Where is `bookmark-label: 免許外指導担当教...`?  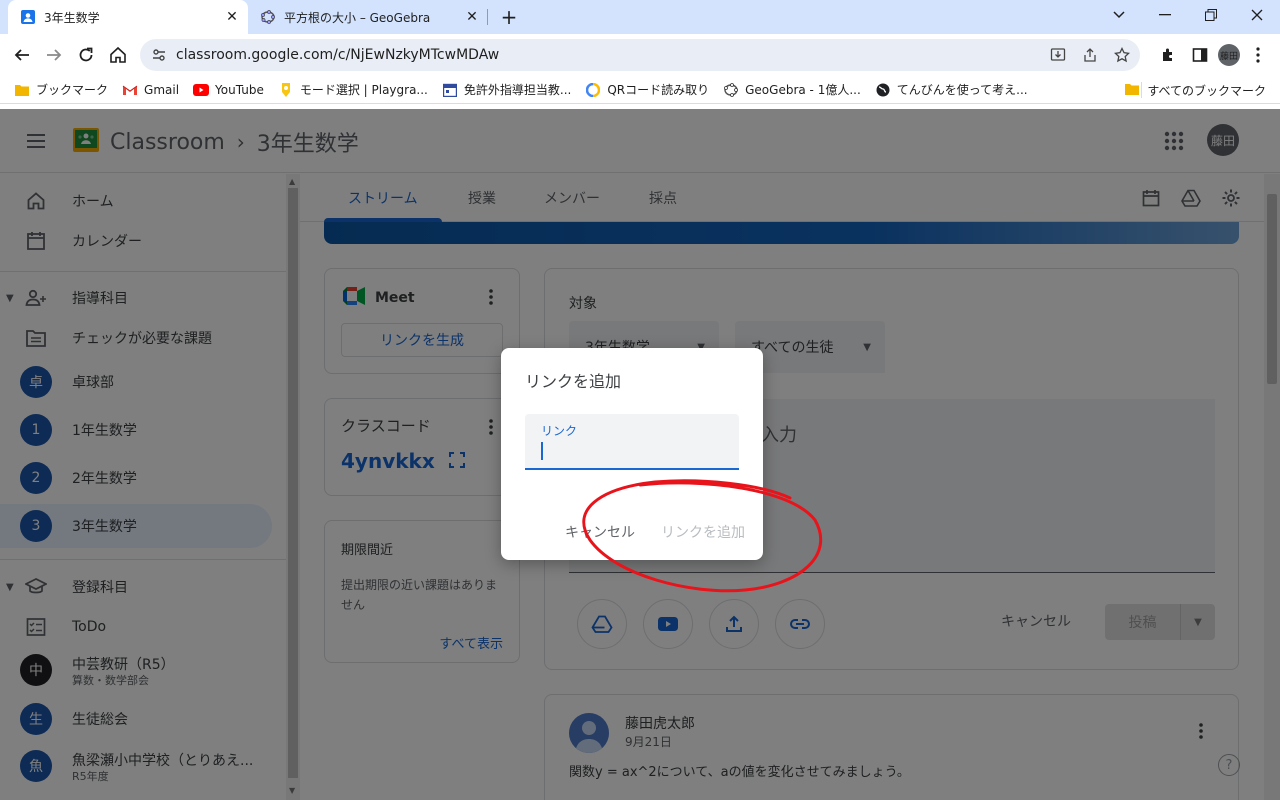 bookmark-label: 免許外指導担当教... is located at coordinates (517, 90).